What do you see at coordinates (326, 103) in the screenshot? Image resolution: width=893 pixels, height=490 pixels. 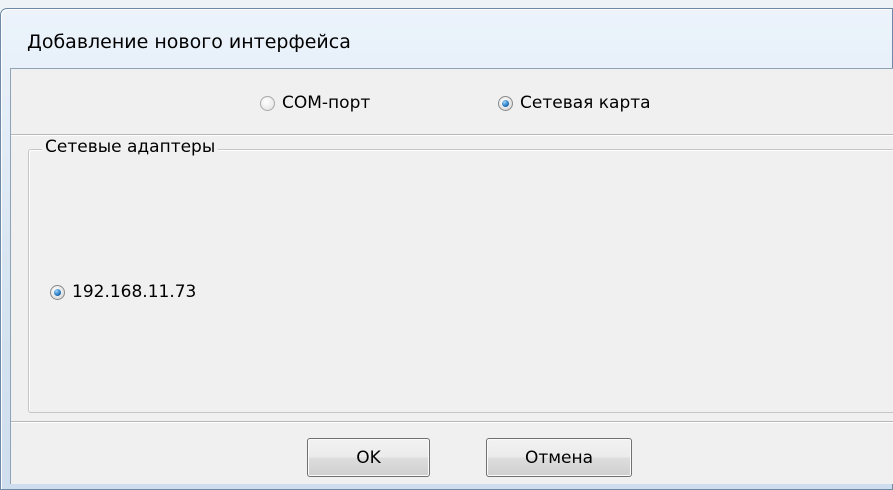 I see `com-port-label: COM-порт` at bounding box center [326, 103].